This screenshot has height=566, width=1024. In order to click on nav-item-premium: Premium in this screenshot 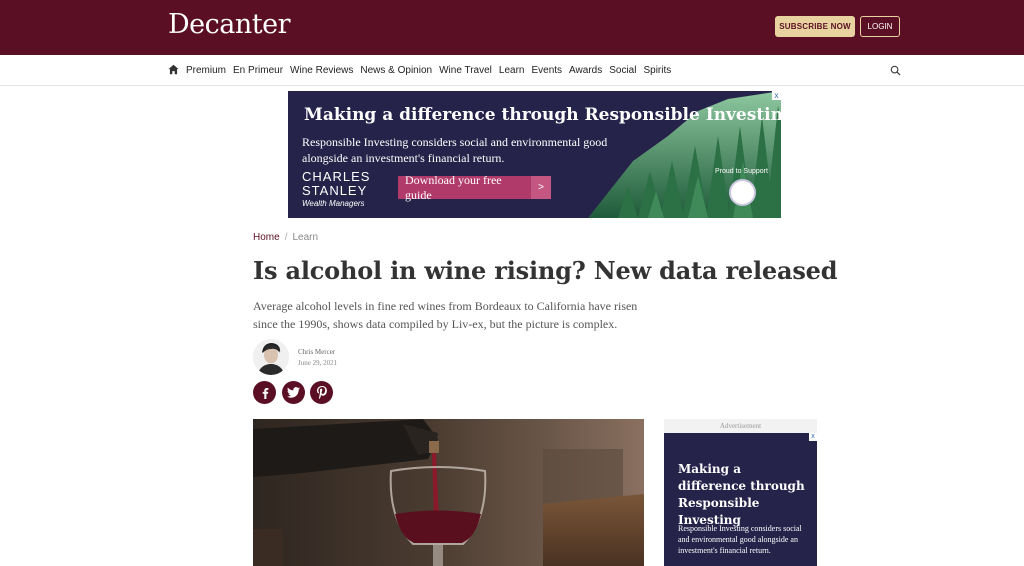, I will do `click(206, 70)`.